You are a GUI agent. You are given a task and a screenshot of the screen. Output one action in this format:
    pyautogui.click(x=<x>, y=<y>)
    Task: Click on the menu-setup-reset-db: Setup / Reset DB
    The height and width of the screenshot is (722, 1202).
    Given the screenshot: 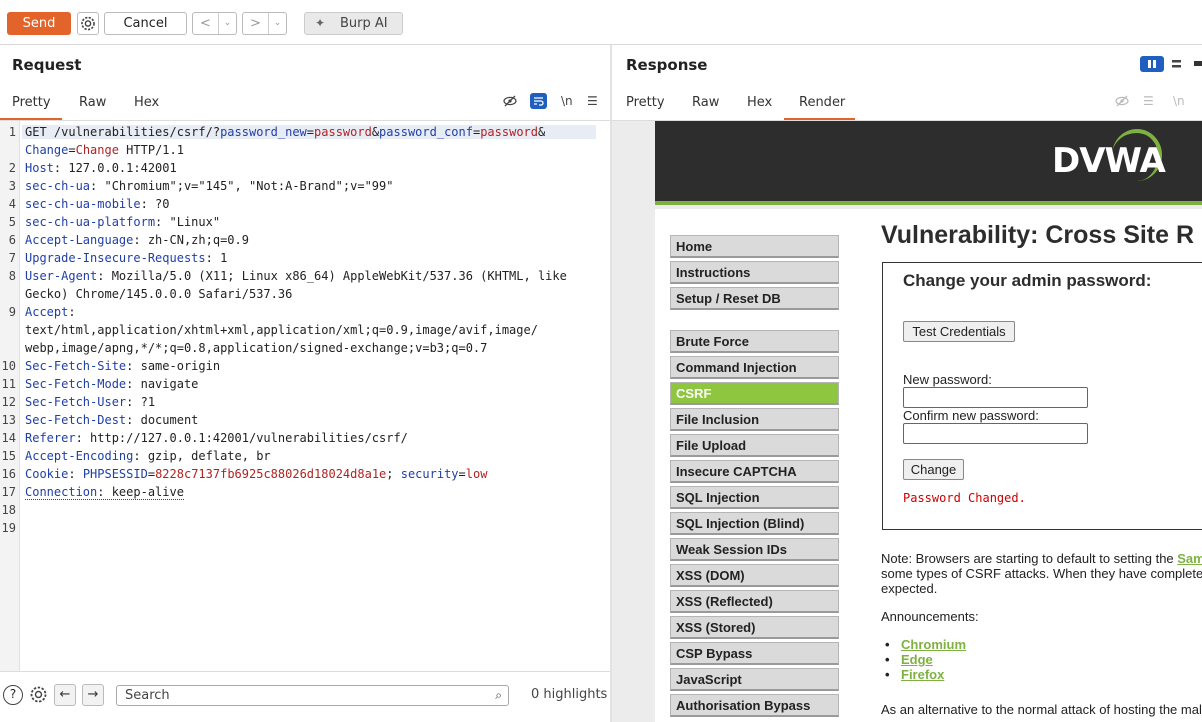 What is the action you would take?
    pyautogui.click(x=754, y=298)
    